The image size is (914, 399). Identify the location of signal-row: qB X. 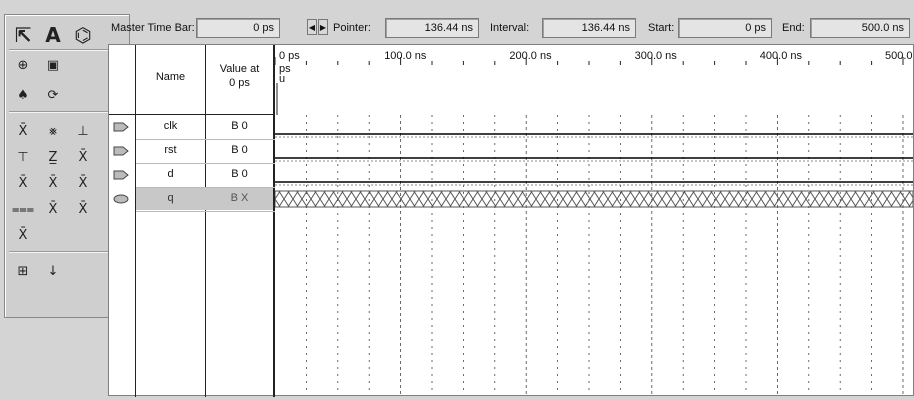
(192, 199).